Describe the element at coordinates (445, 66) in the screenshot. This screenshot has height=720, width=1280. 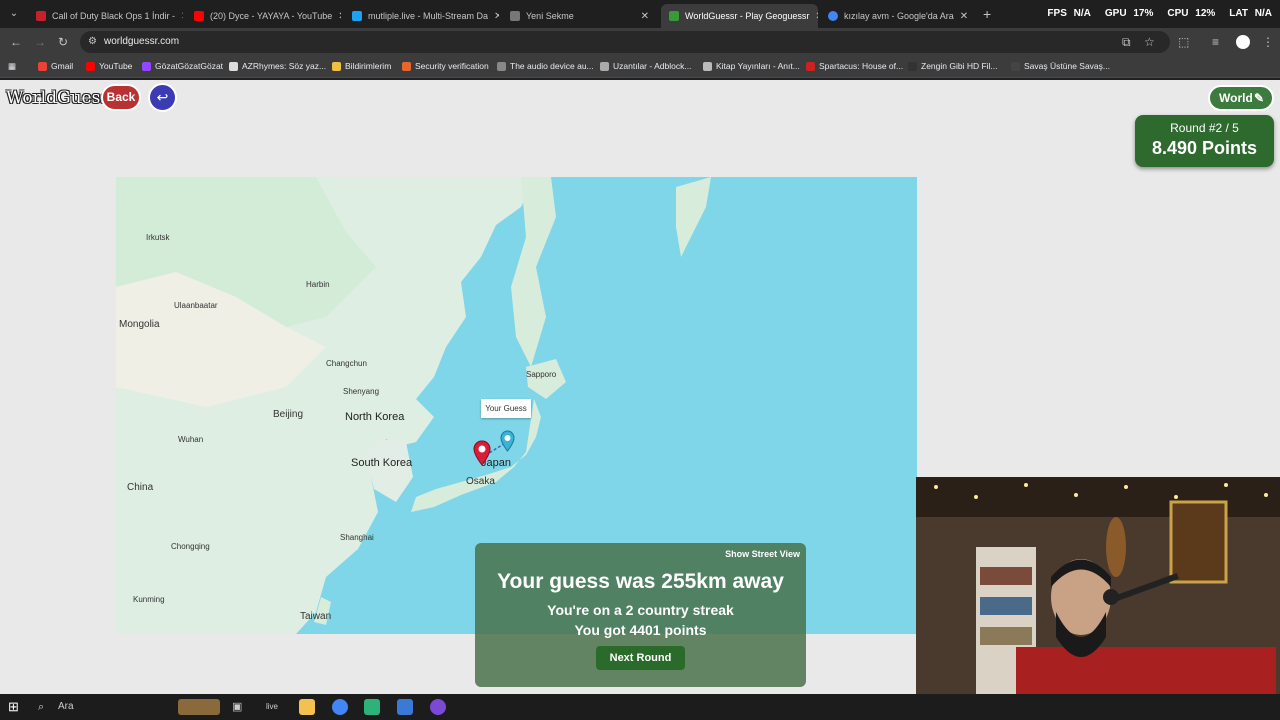
I see `bookmark-security: Security verification` at that location.